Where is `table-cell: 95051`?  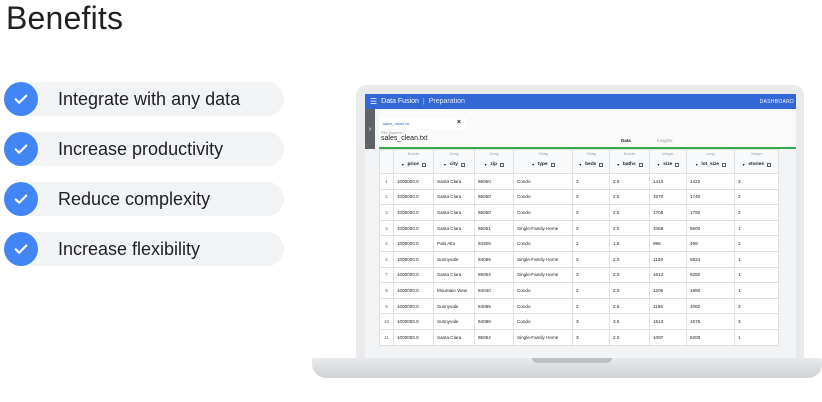 table-cell: 95051 is located at coordinates (494, 228).